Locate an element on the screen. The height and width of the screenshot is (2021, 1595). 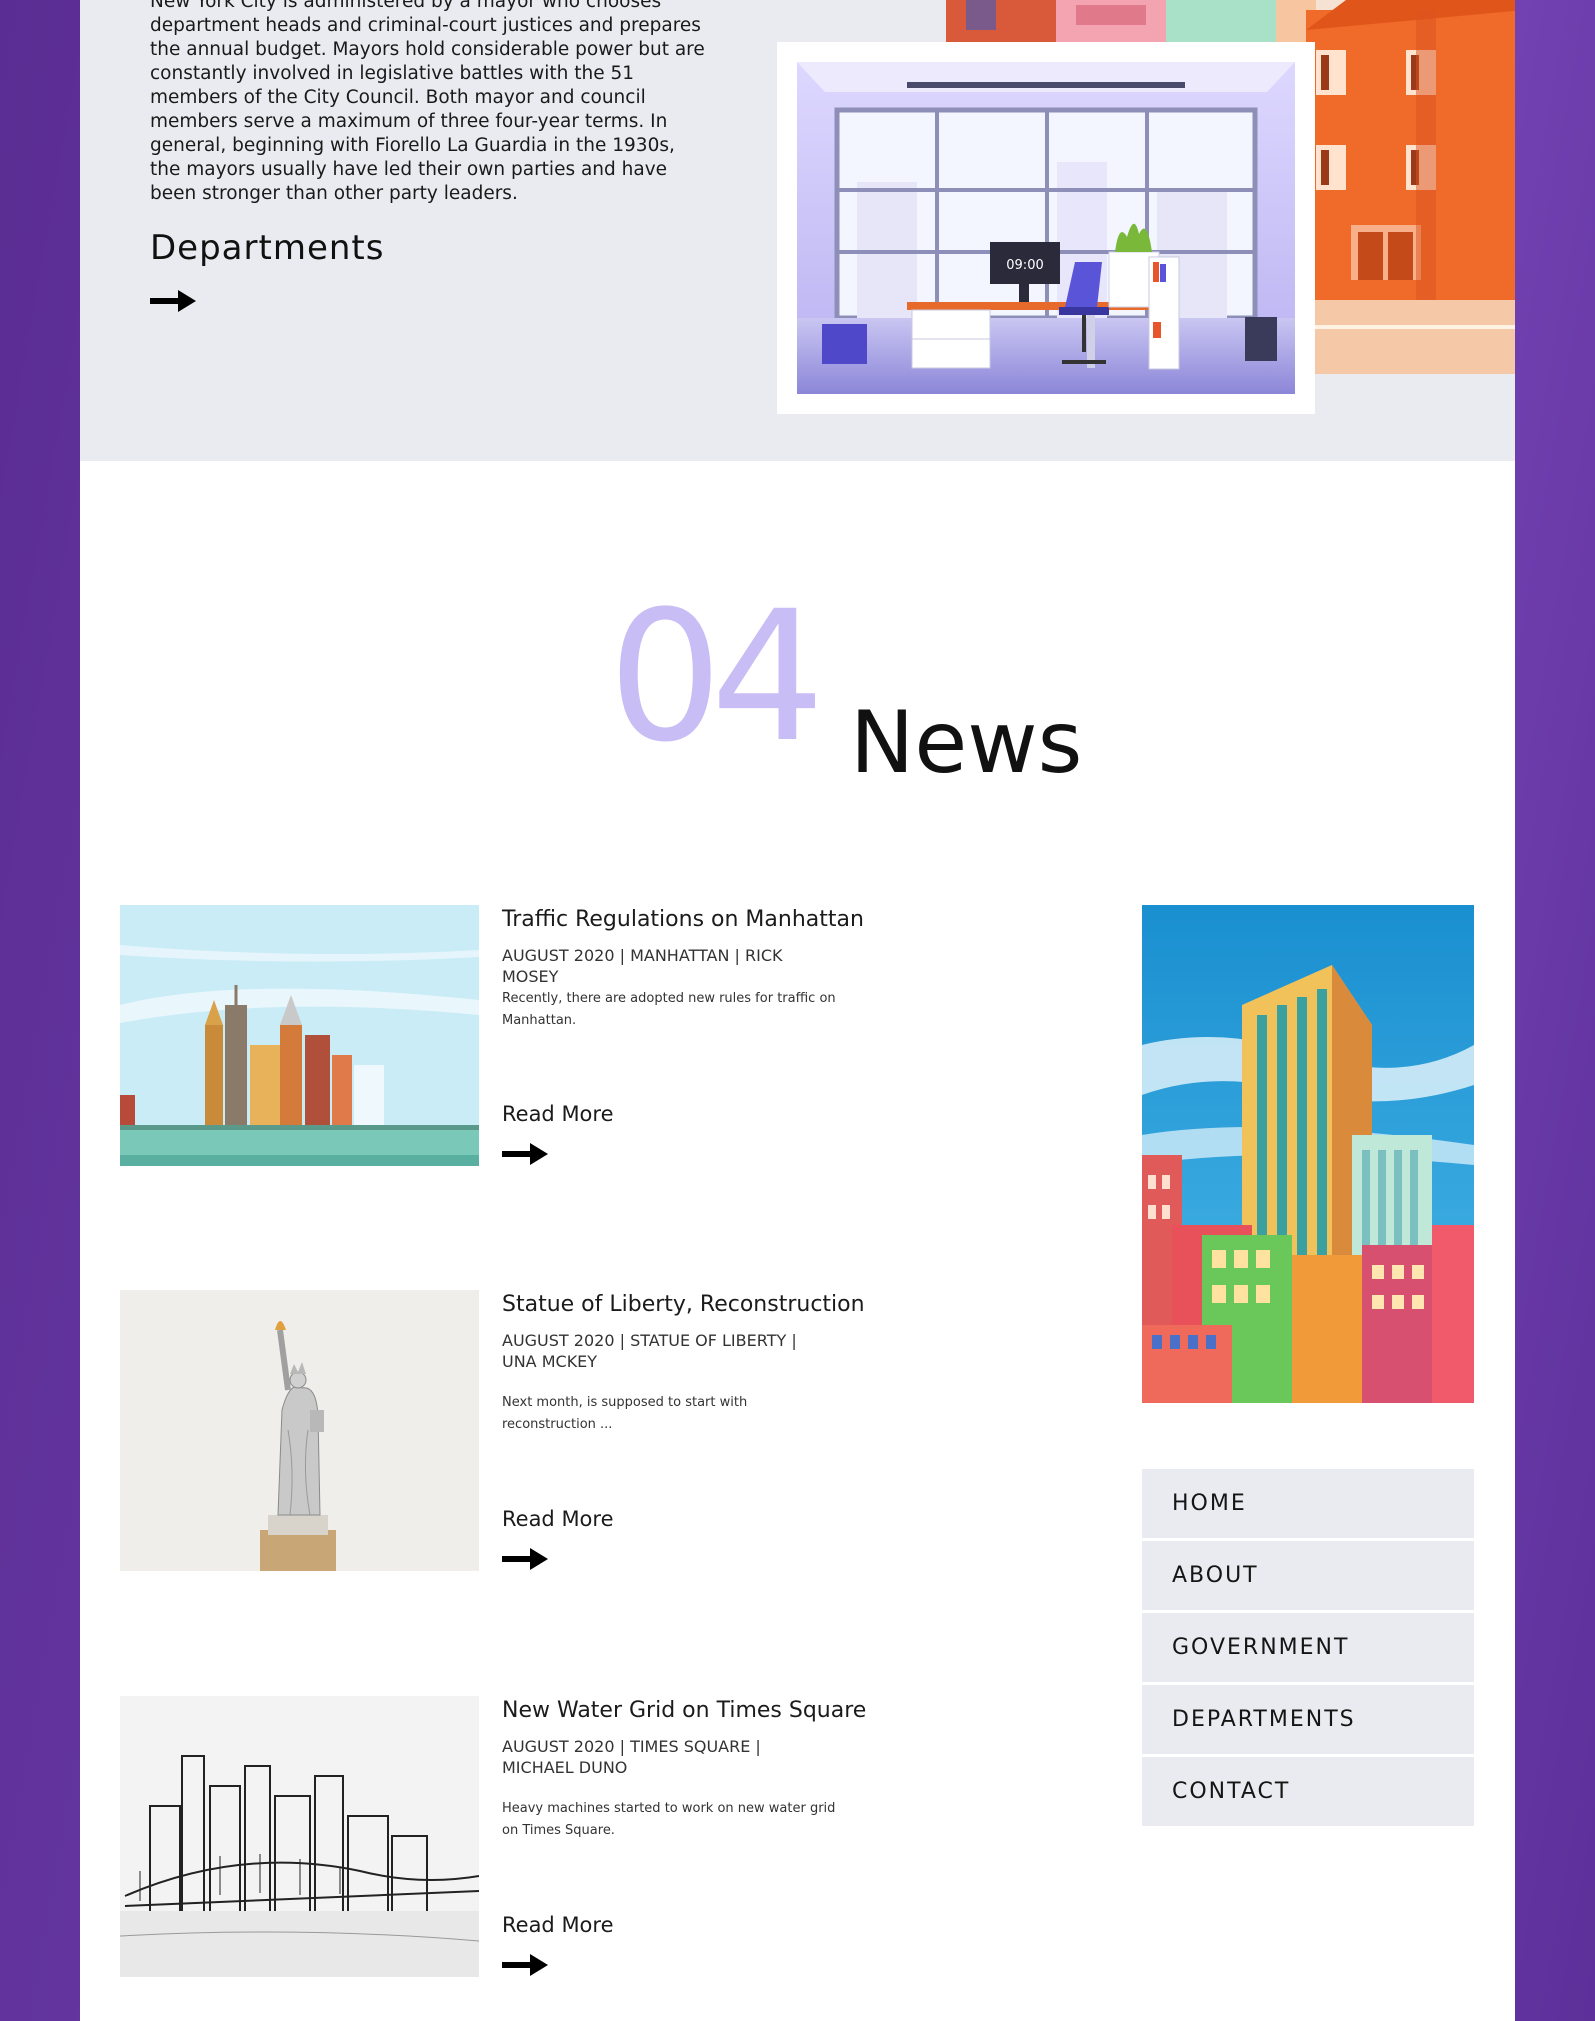
statue-of-liberty-image is located at coordinates (299, 1430).